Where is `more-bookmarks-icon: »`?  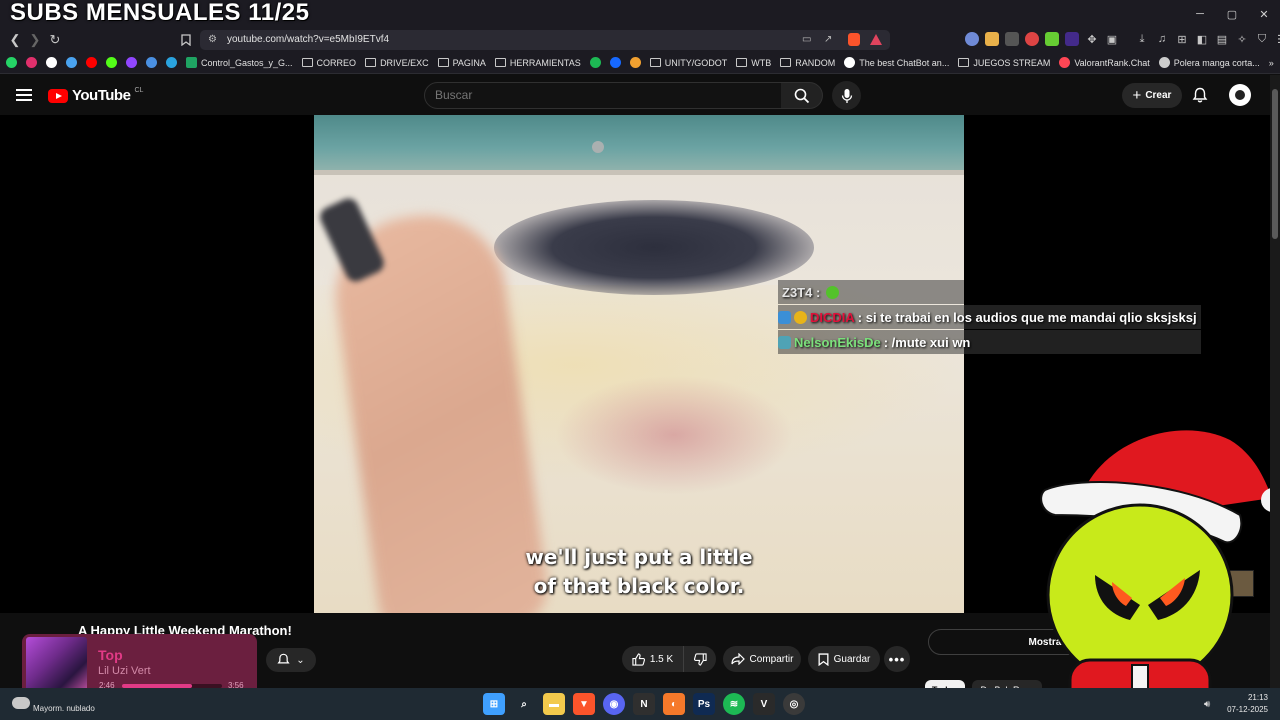 more-bookmarks-icon: » is located at coordinates (1271, 63).